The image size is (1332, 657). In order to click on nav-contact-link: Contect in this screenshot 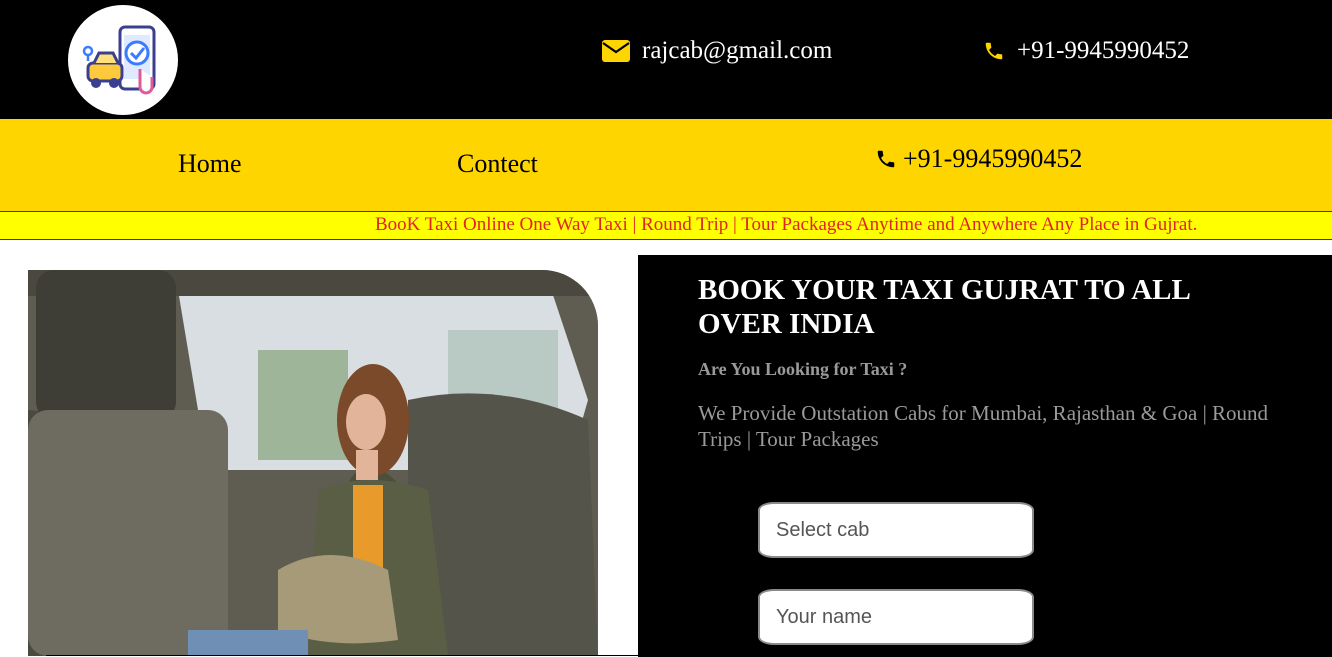, I will do `click(497, 164)`.